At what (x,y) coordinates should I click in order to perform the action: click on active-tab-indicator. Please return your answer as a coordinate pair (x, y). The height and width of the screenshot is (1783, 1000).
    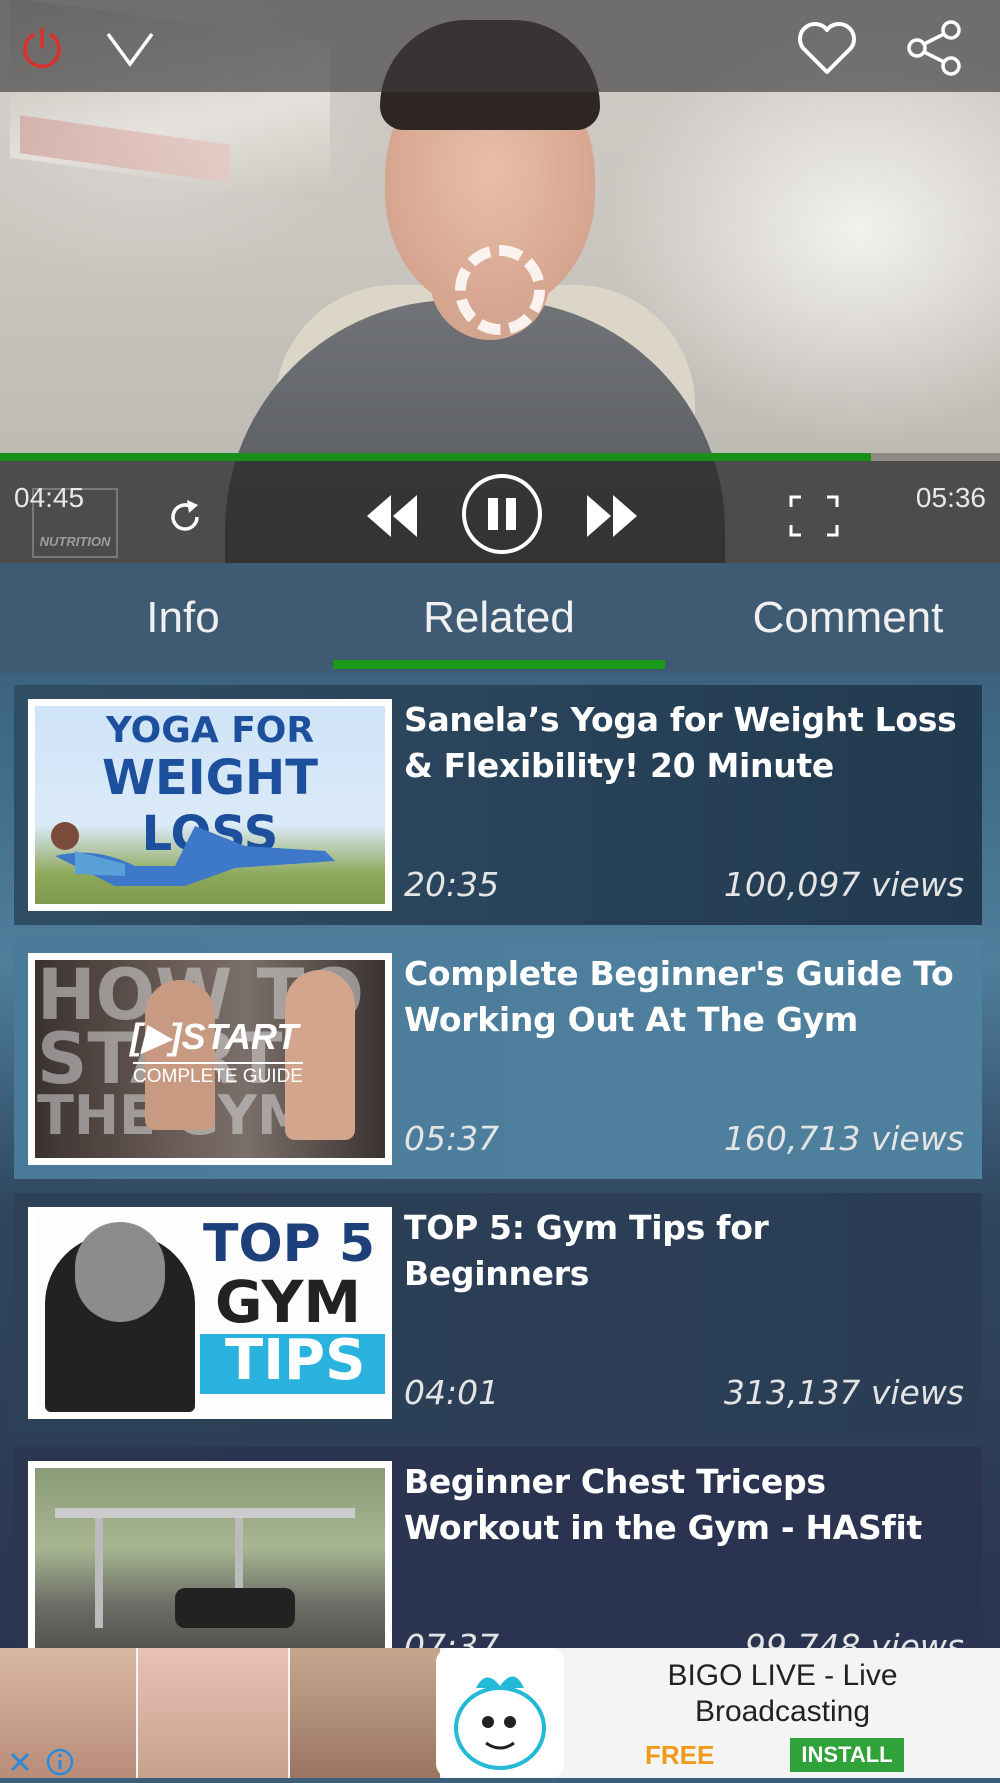
    Looking at the image, I should click on (499, 664).